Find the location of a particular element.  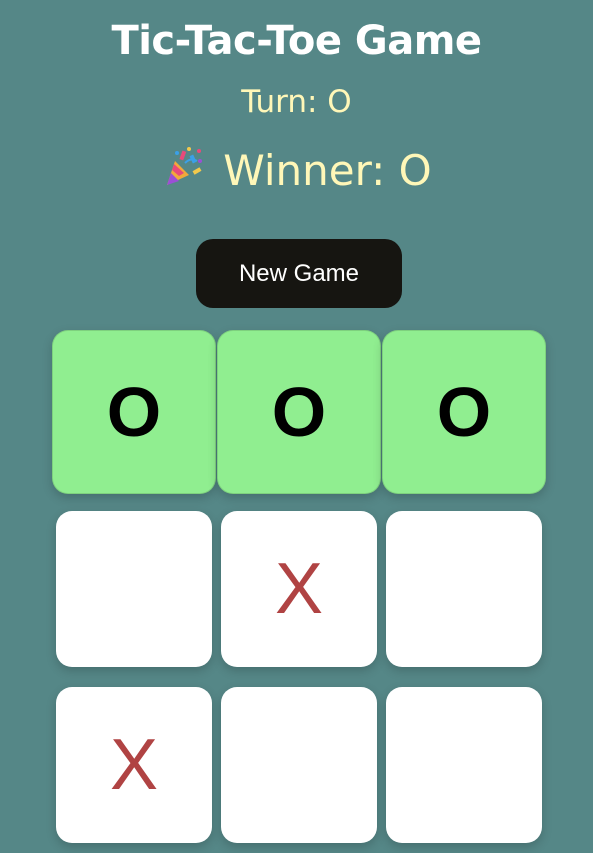

cell-1-1: X is located at coordinates (299, 589).